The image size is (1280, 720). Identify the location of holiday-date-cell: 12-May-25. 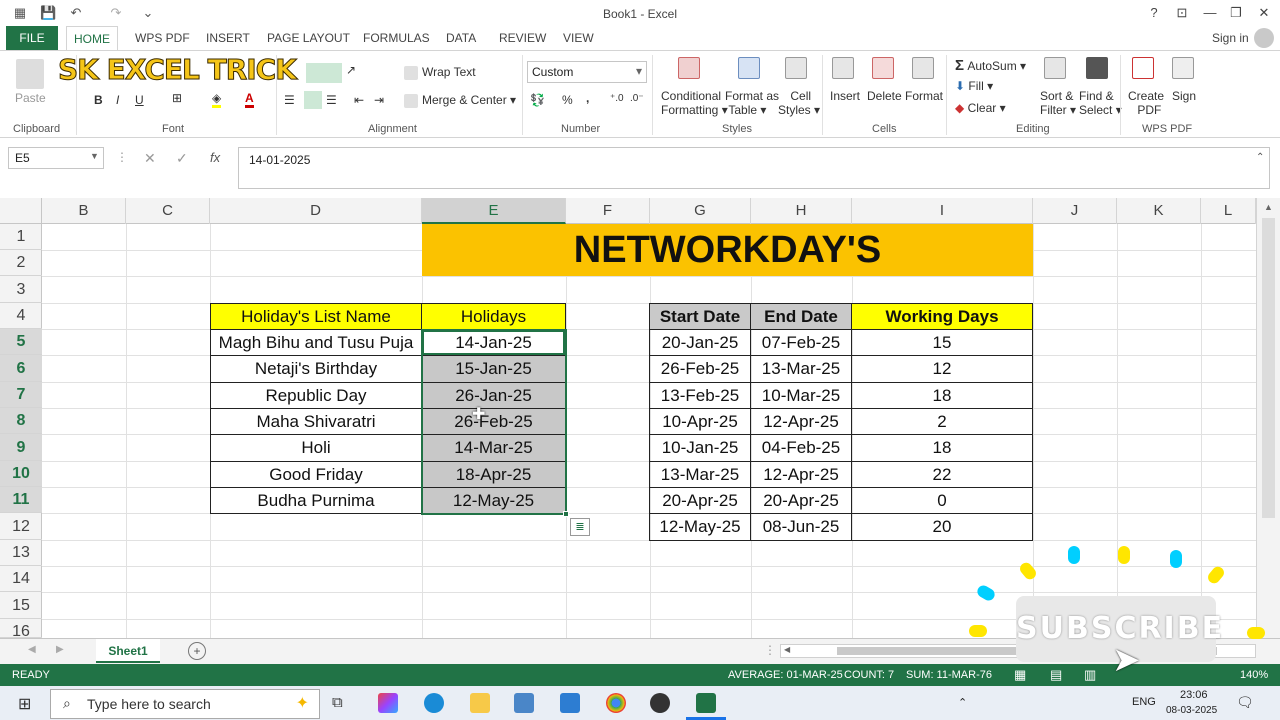
(493, 500).